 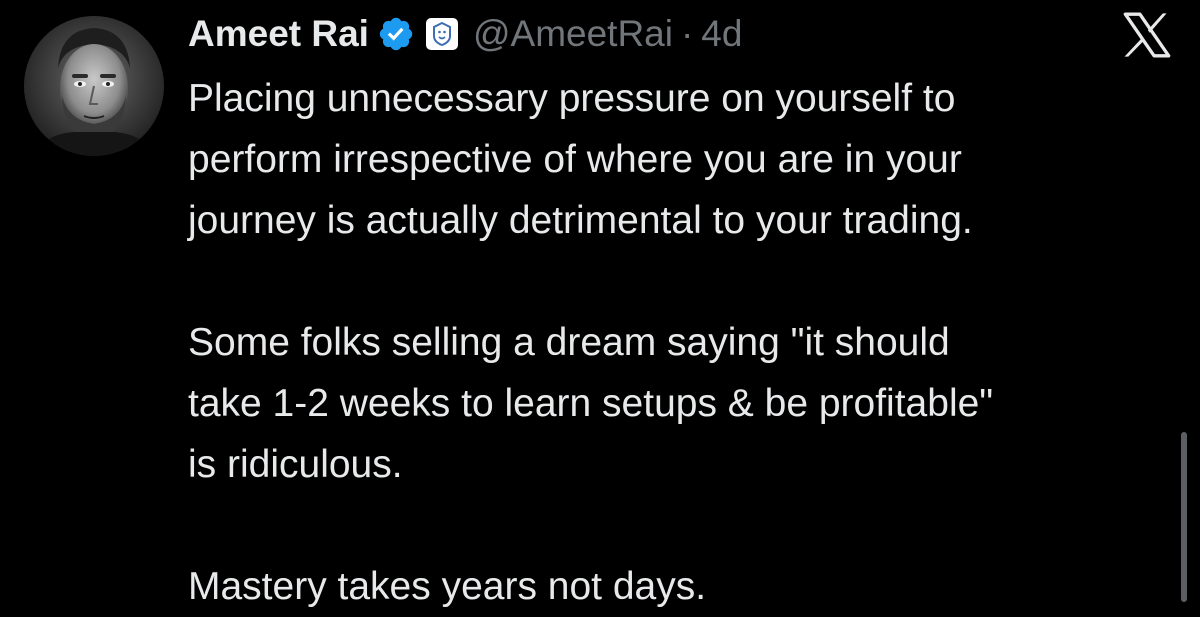 I want to click on scrollbar, so click(x=1184, y=517).